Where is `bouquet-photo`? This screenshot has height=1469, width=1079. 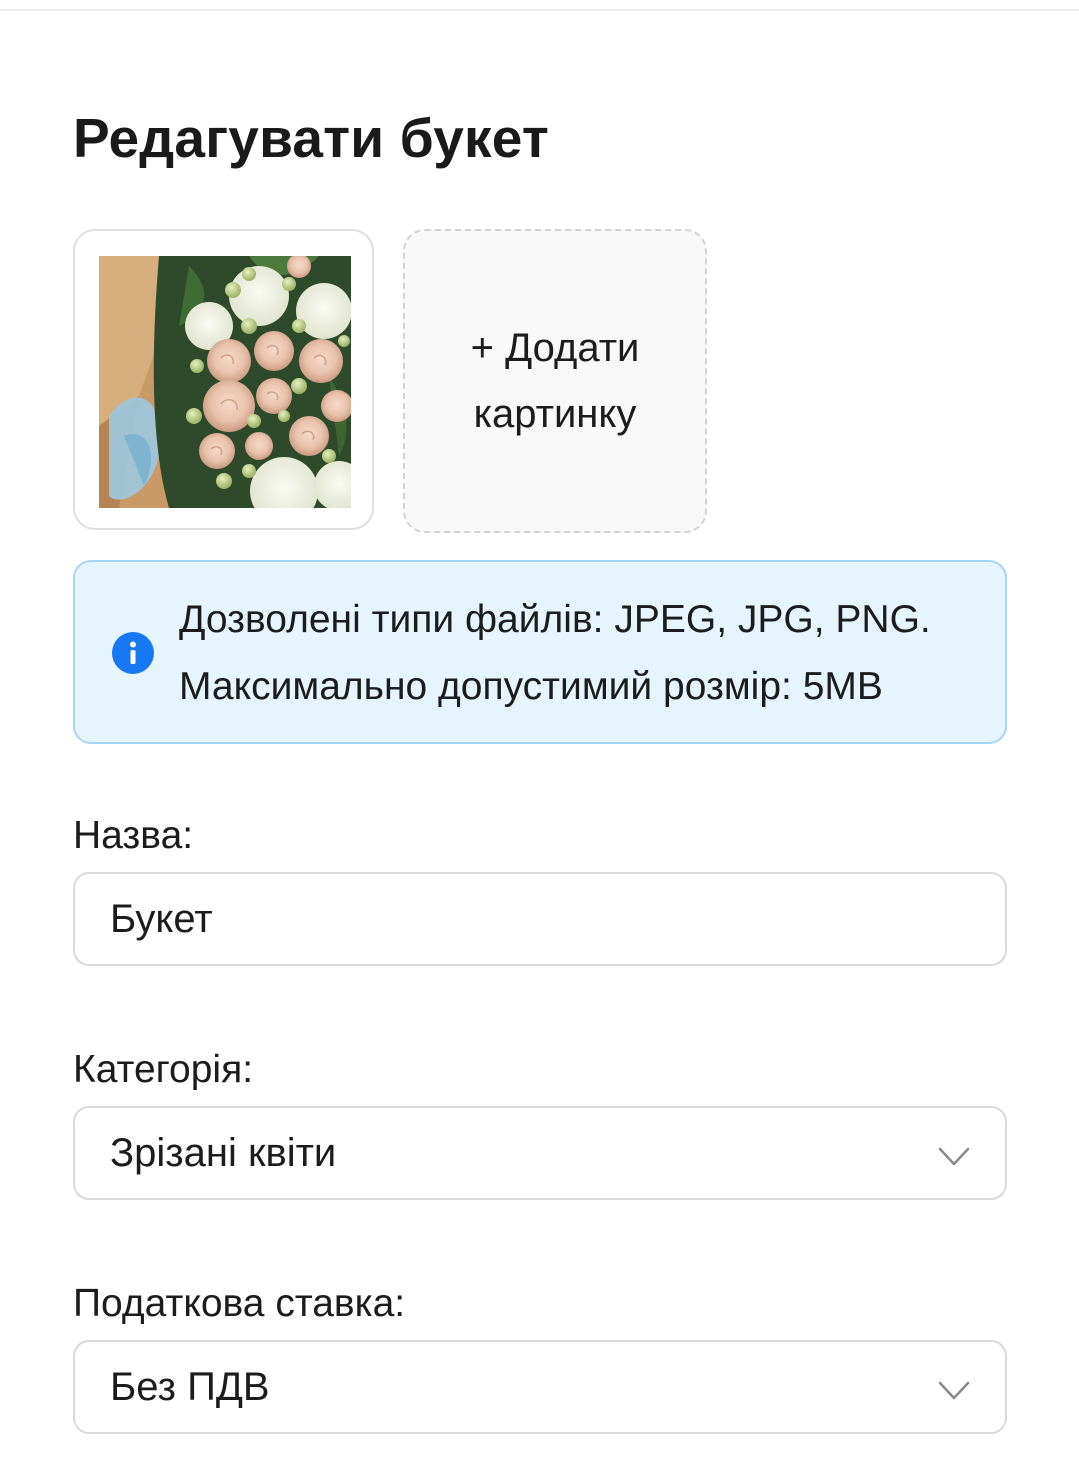 bouquet-photo is located at coordinates (225, 382).